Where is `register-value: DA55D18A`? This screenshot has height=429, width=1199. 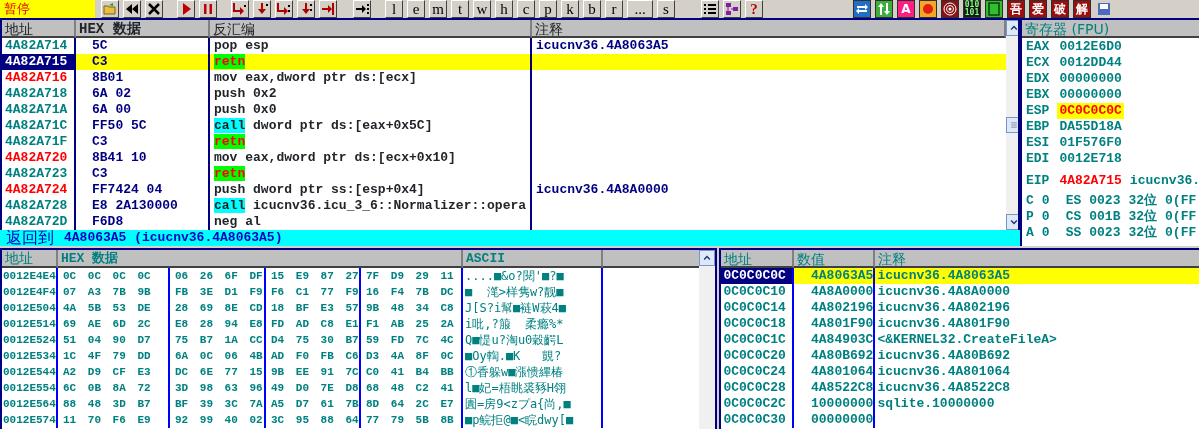 register-value: DA55D18A is located at coordinates (1090, 127).